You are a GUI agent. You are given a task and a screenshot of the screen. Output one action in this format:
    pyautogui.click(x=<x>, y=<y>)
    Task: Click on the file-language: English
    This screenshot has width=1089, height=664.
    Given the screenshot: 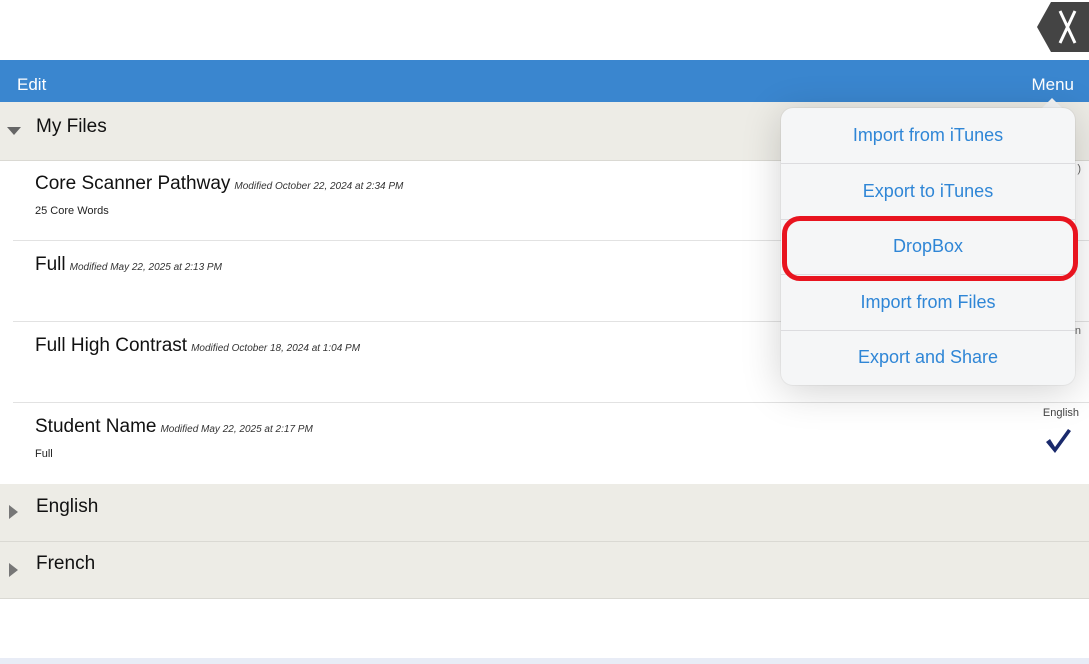 What is the action you would take?
    pyautogui.click(x=1060, y=413)
    